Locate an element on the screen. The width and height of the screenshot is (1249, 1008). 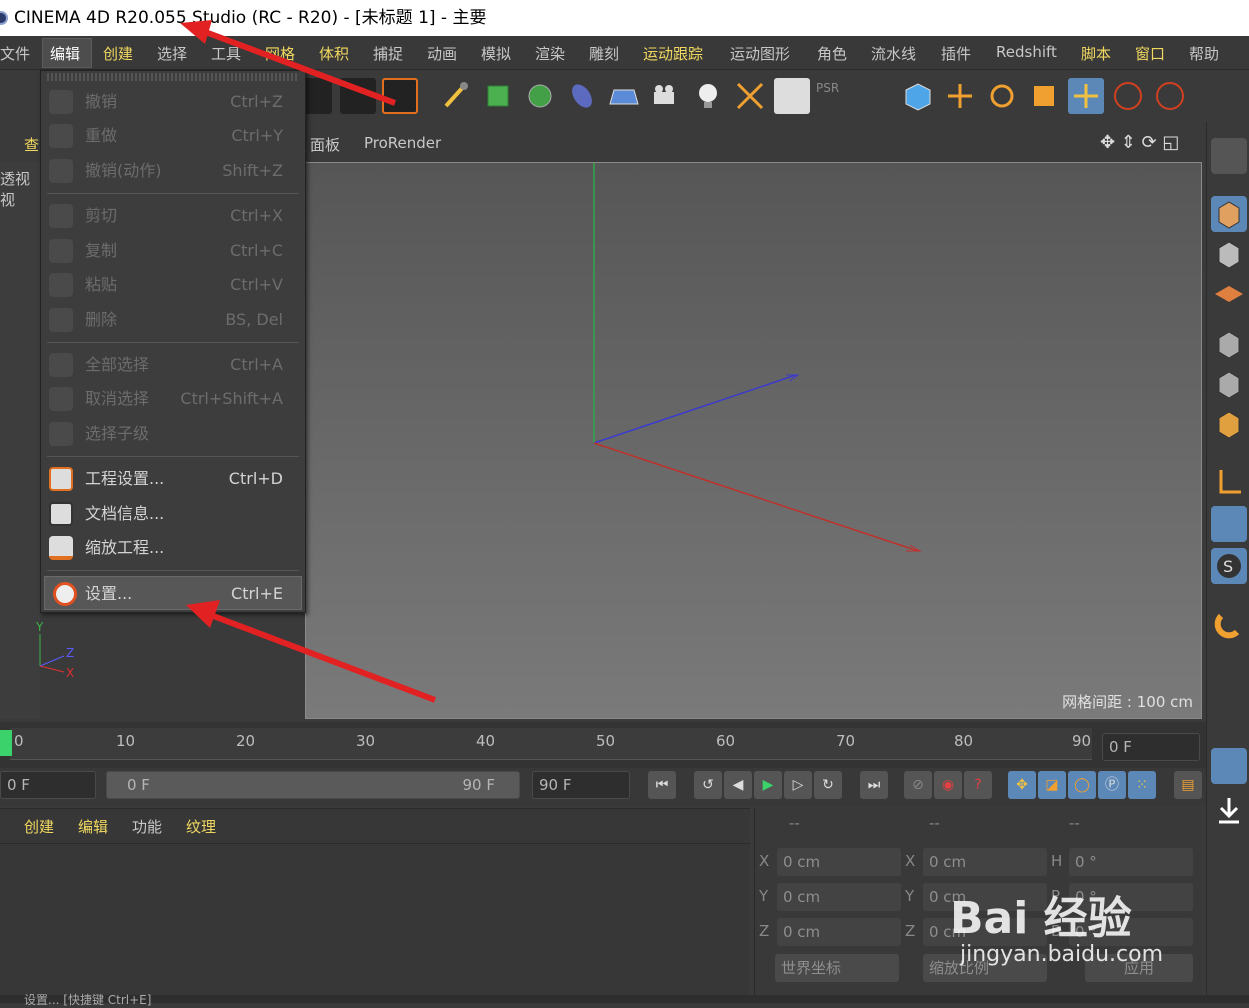
scale-mode-dropdown: 缩放比例 is located at coordinates (985, 968).